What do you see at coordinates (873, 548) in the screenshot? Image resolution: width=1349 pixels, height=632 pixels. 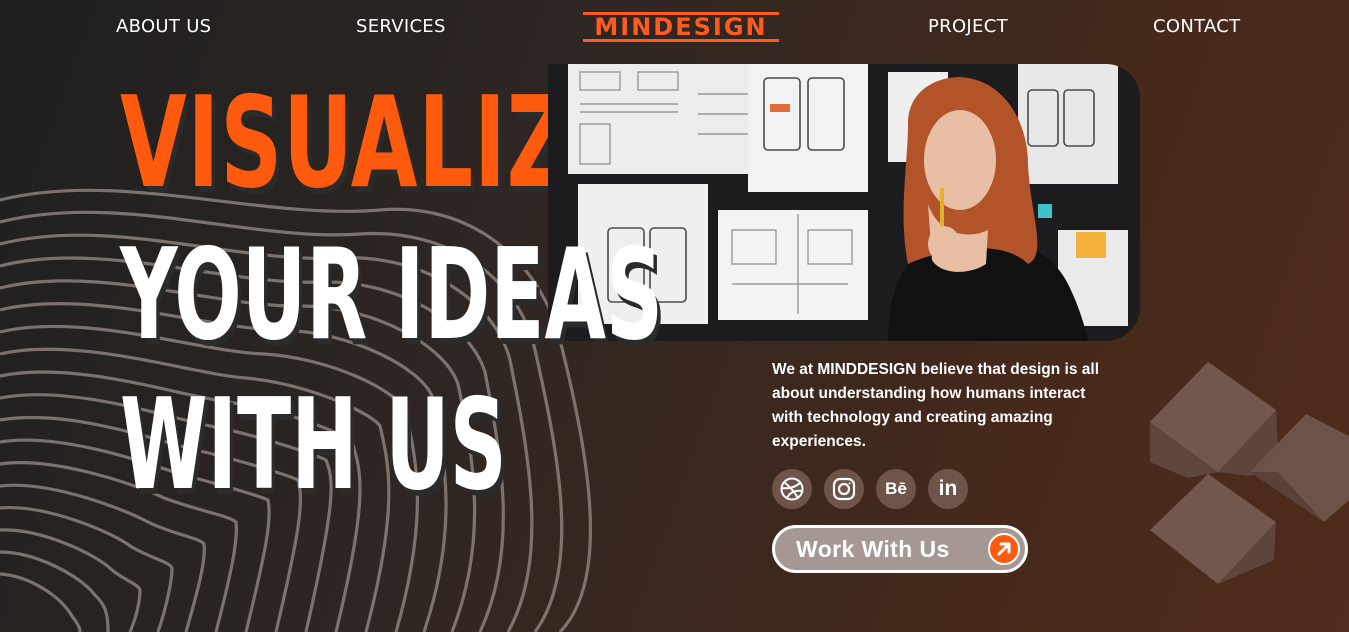 I see `cta-label: Work With Us` at bounding box center [873, 548].